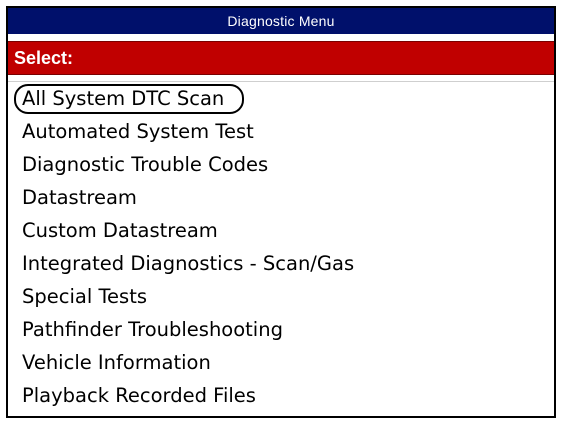 The height and width of the screenshot is (424, 562). Describe the element at coordinates (281, 98) in the screenshot. I see `menu-item-all-system-dtc-scan: All System DTC Scan` at that location.